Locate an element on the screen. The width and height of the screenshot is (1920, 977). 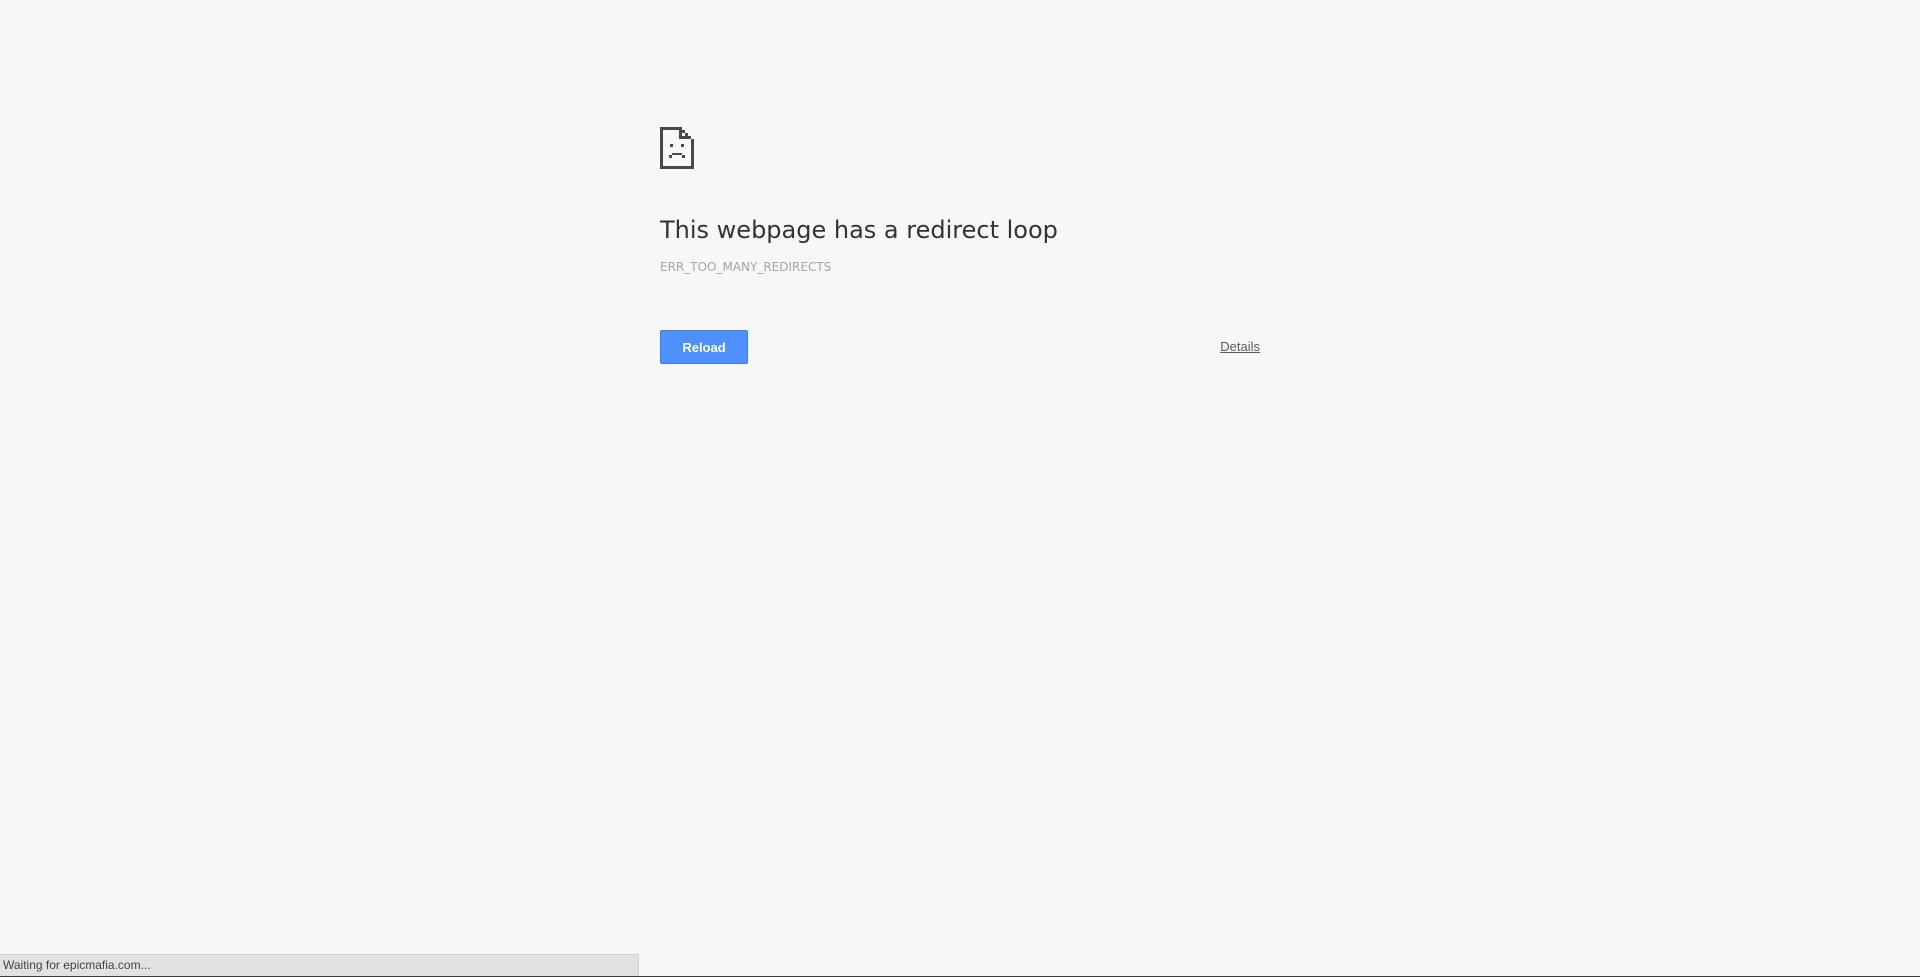
reload-button: Reload is located at coordinates (704, 347).